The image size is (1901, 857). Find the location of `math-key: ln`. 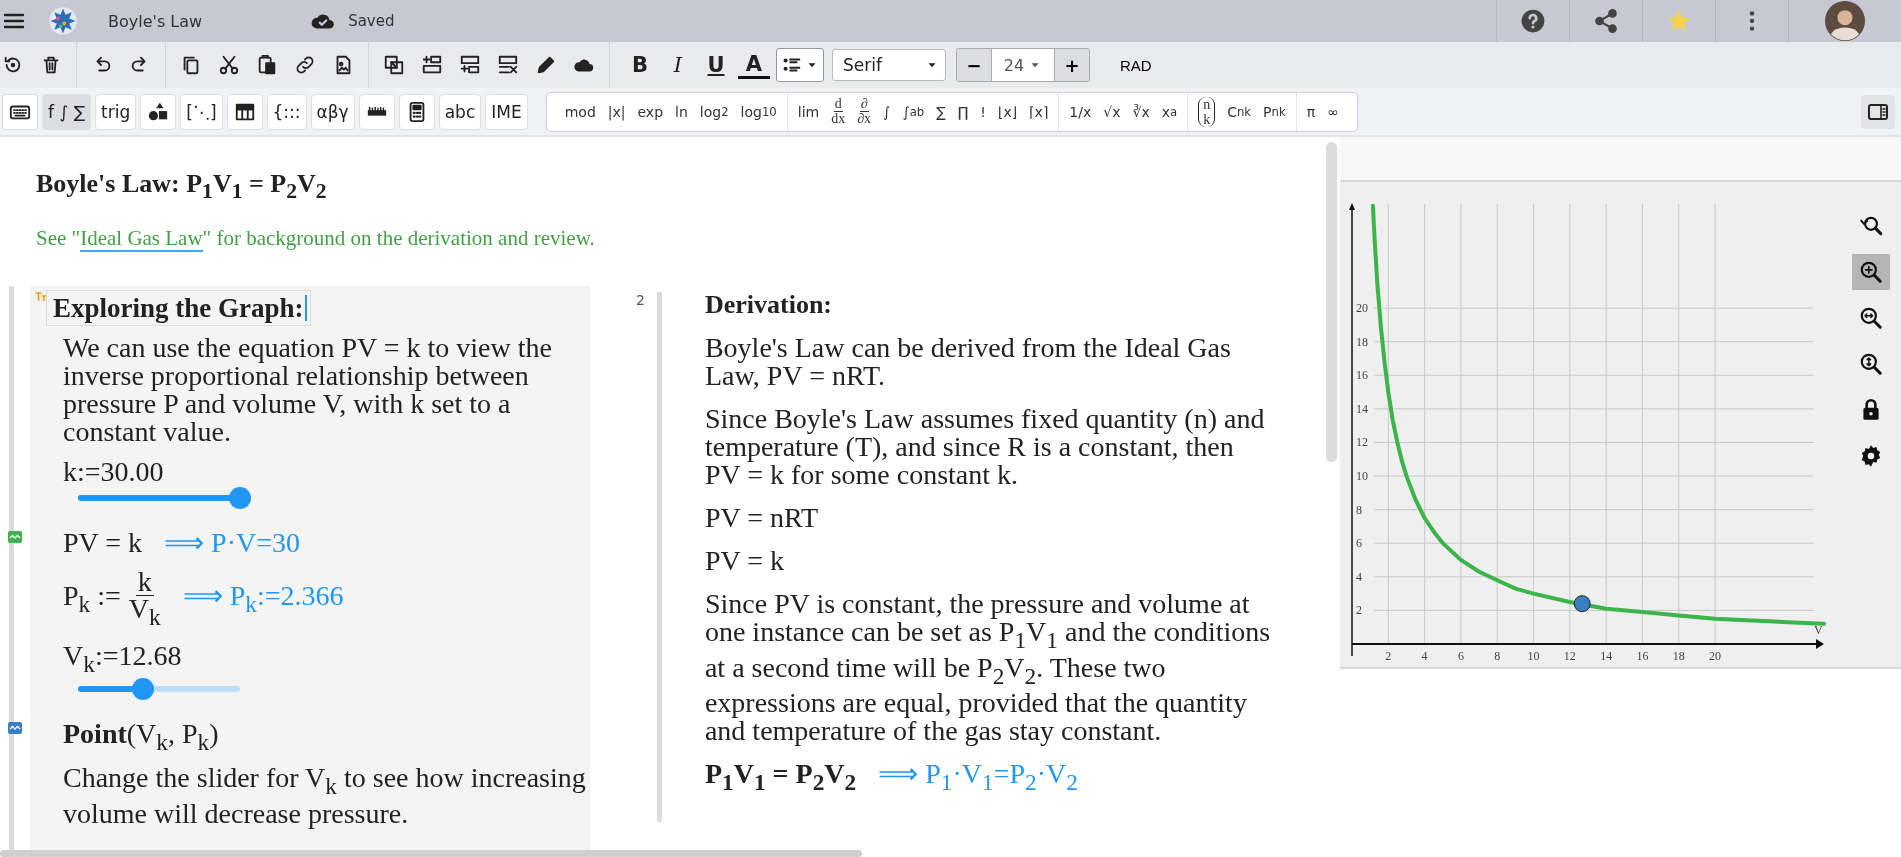

math-key: ln is located at coordinates (681, 111).